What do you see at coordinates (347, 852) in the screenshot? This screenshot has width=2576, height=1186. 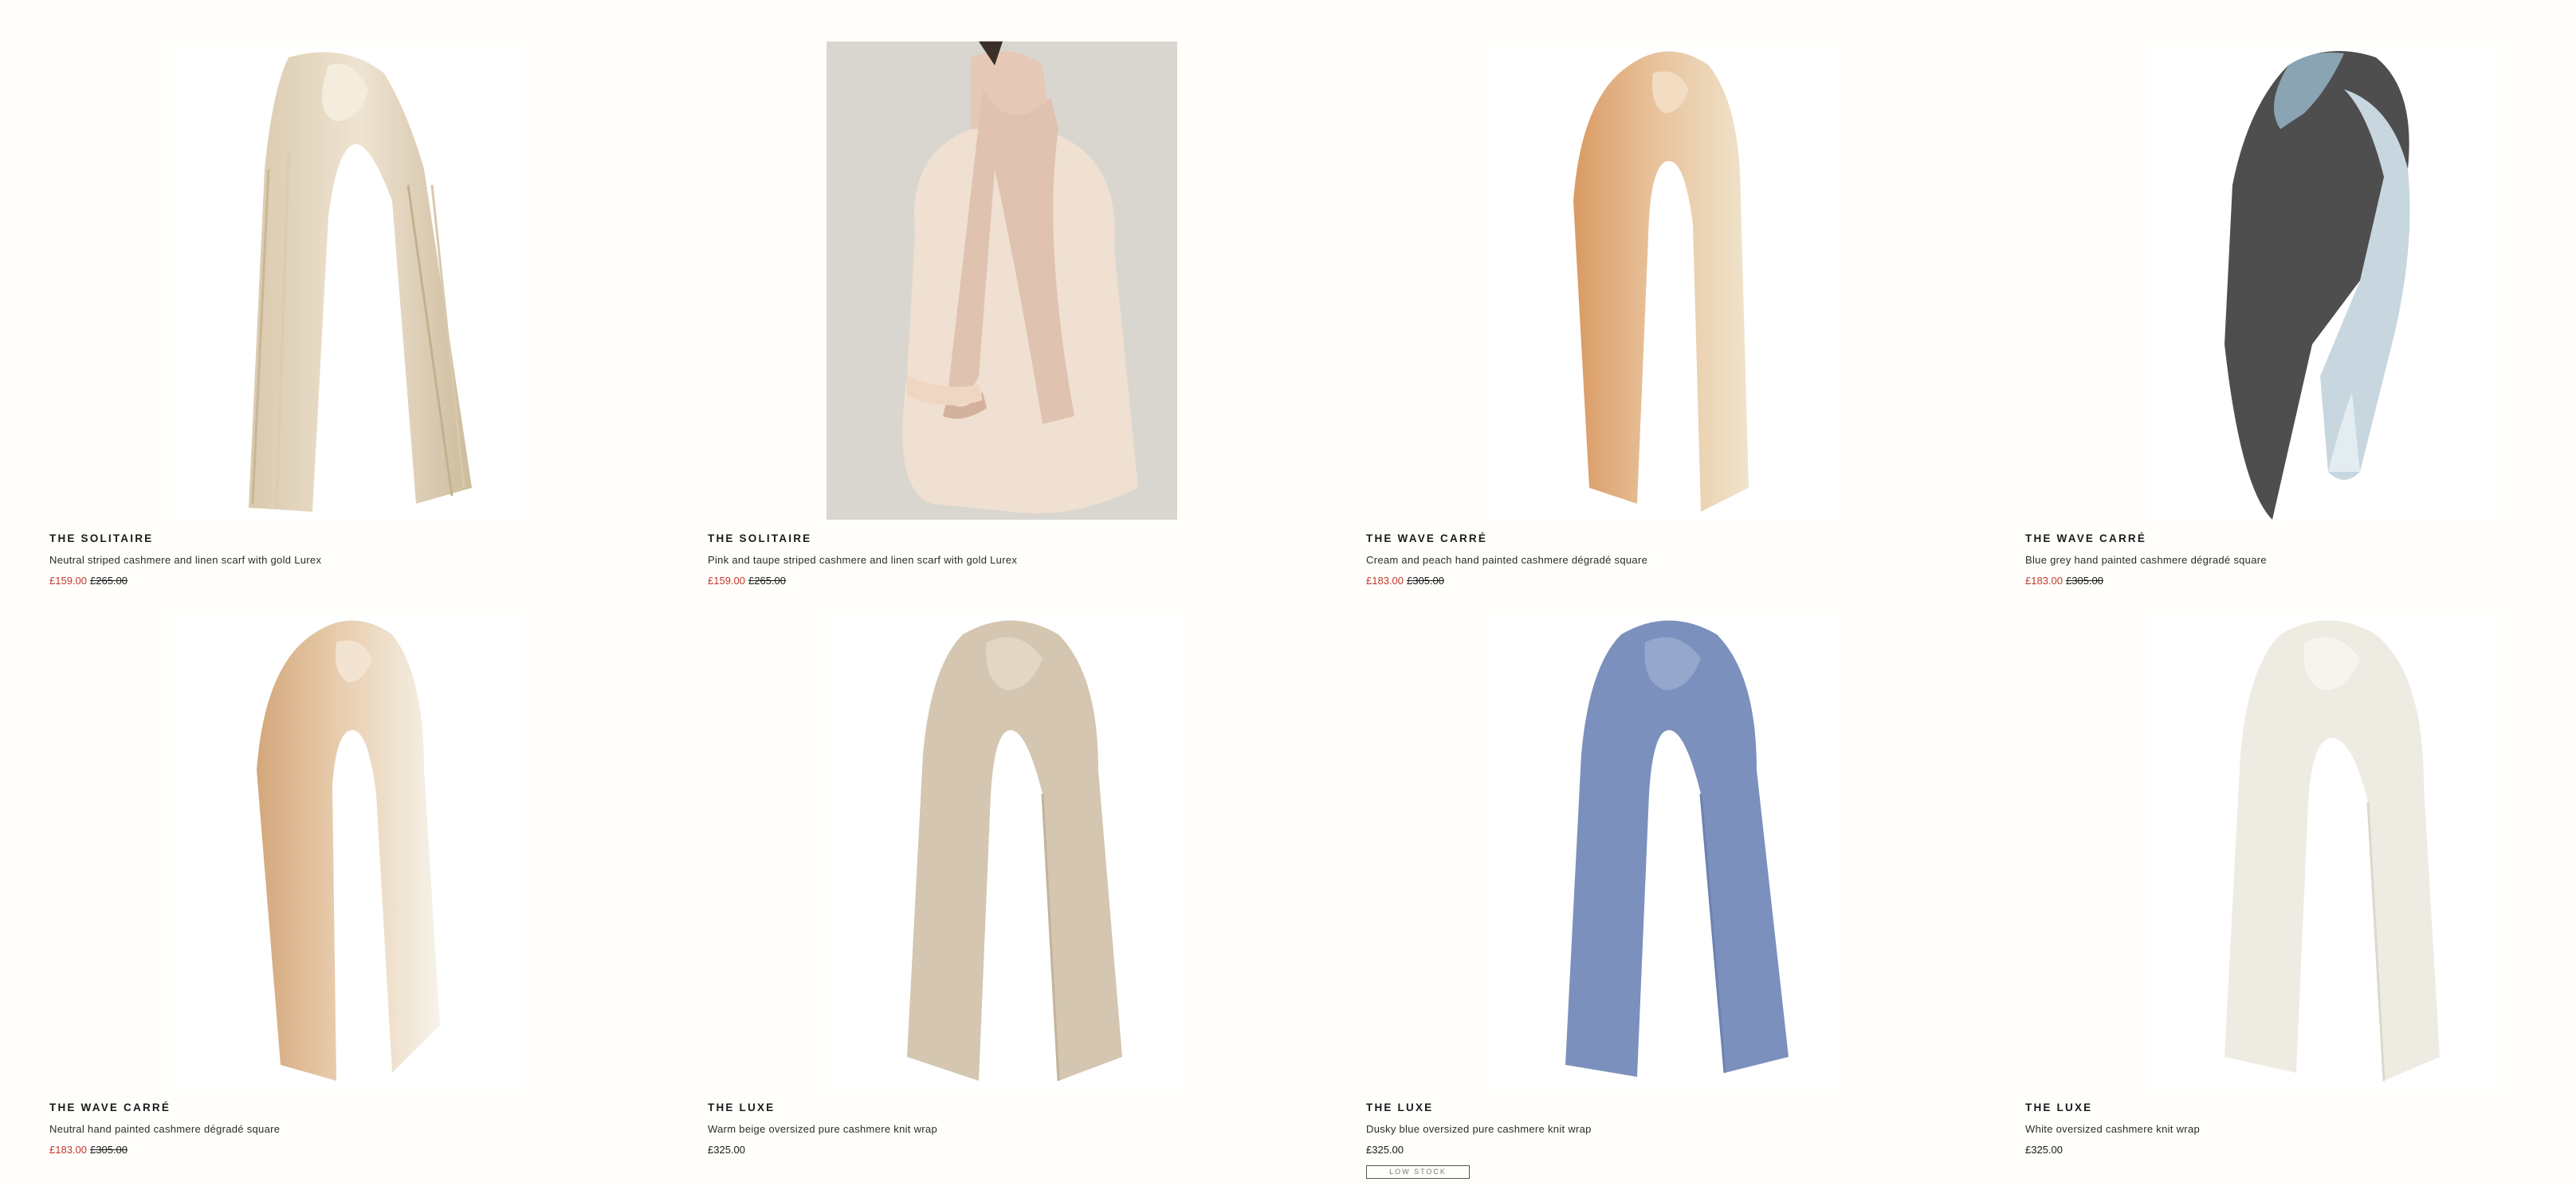 I see `neutral-degrade-scarf-image` at bounding box center [347, 852].